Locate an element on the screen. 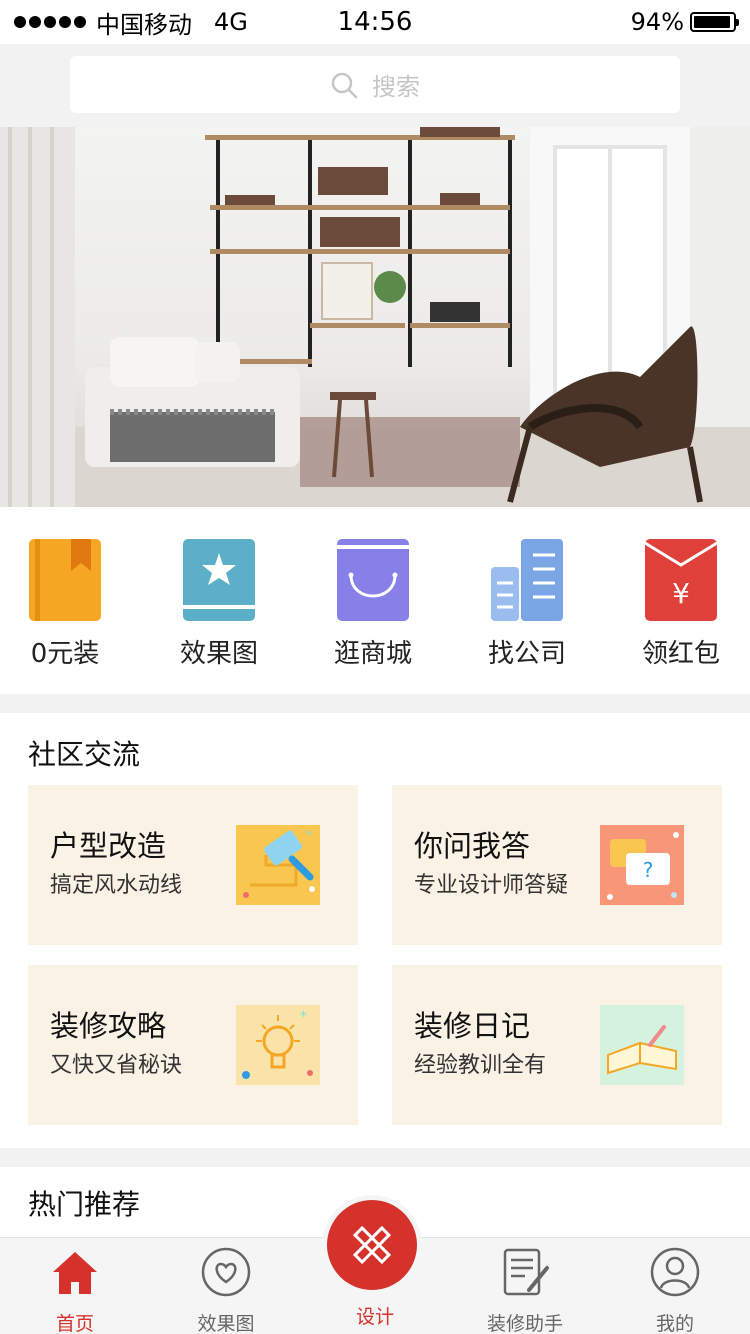 The height and width of the screenshot is (1334, 750). star-book-icon is located at coordinates (219, 580).